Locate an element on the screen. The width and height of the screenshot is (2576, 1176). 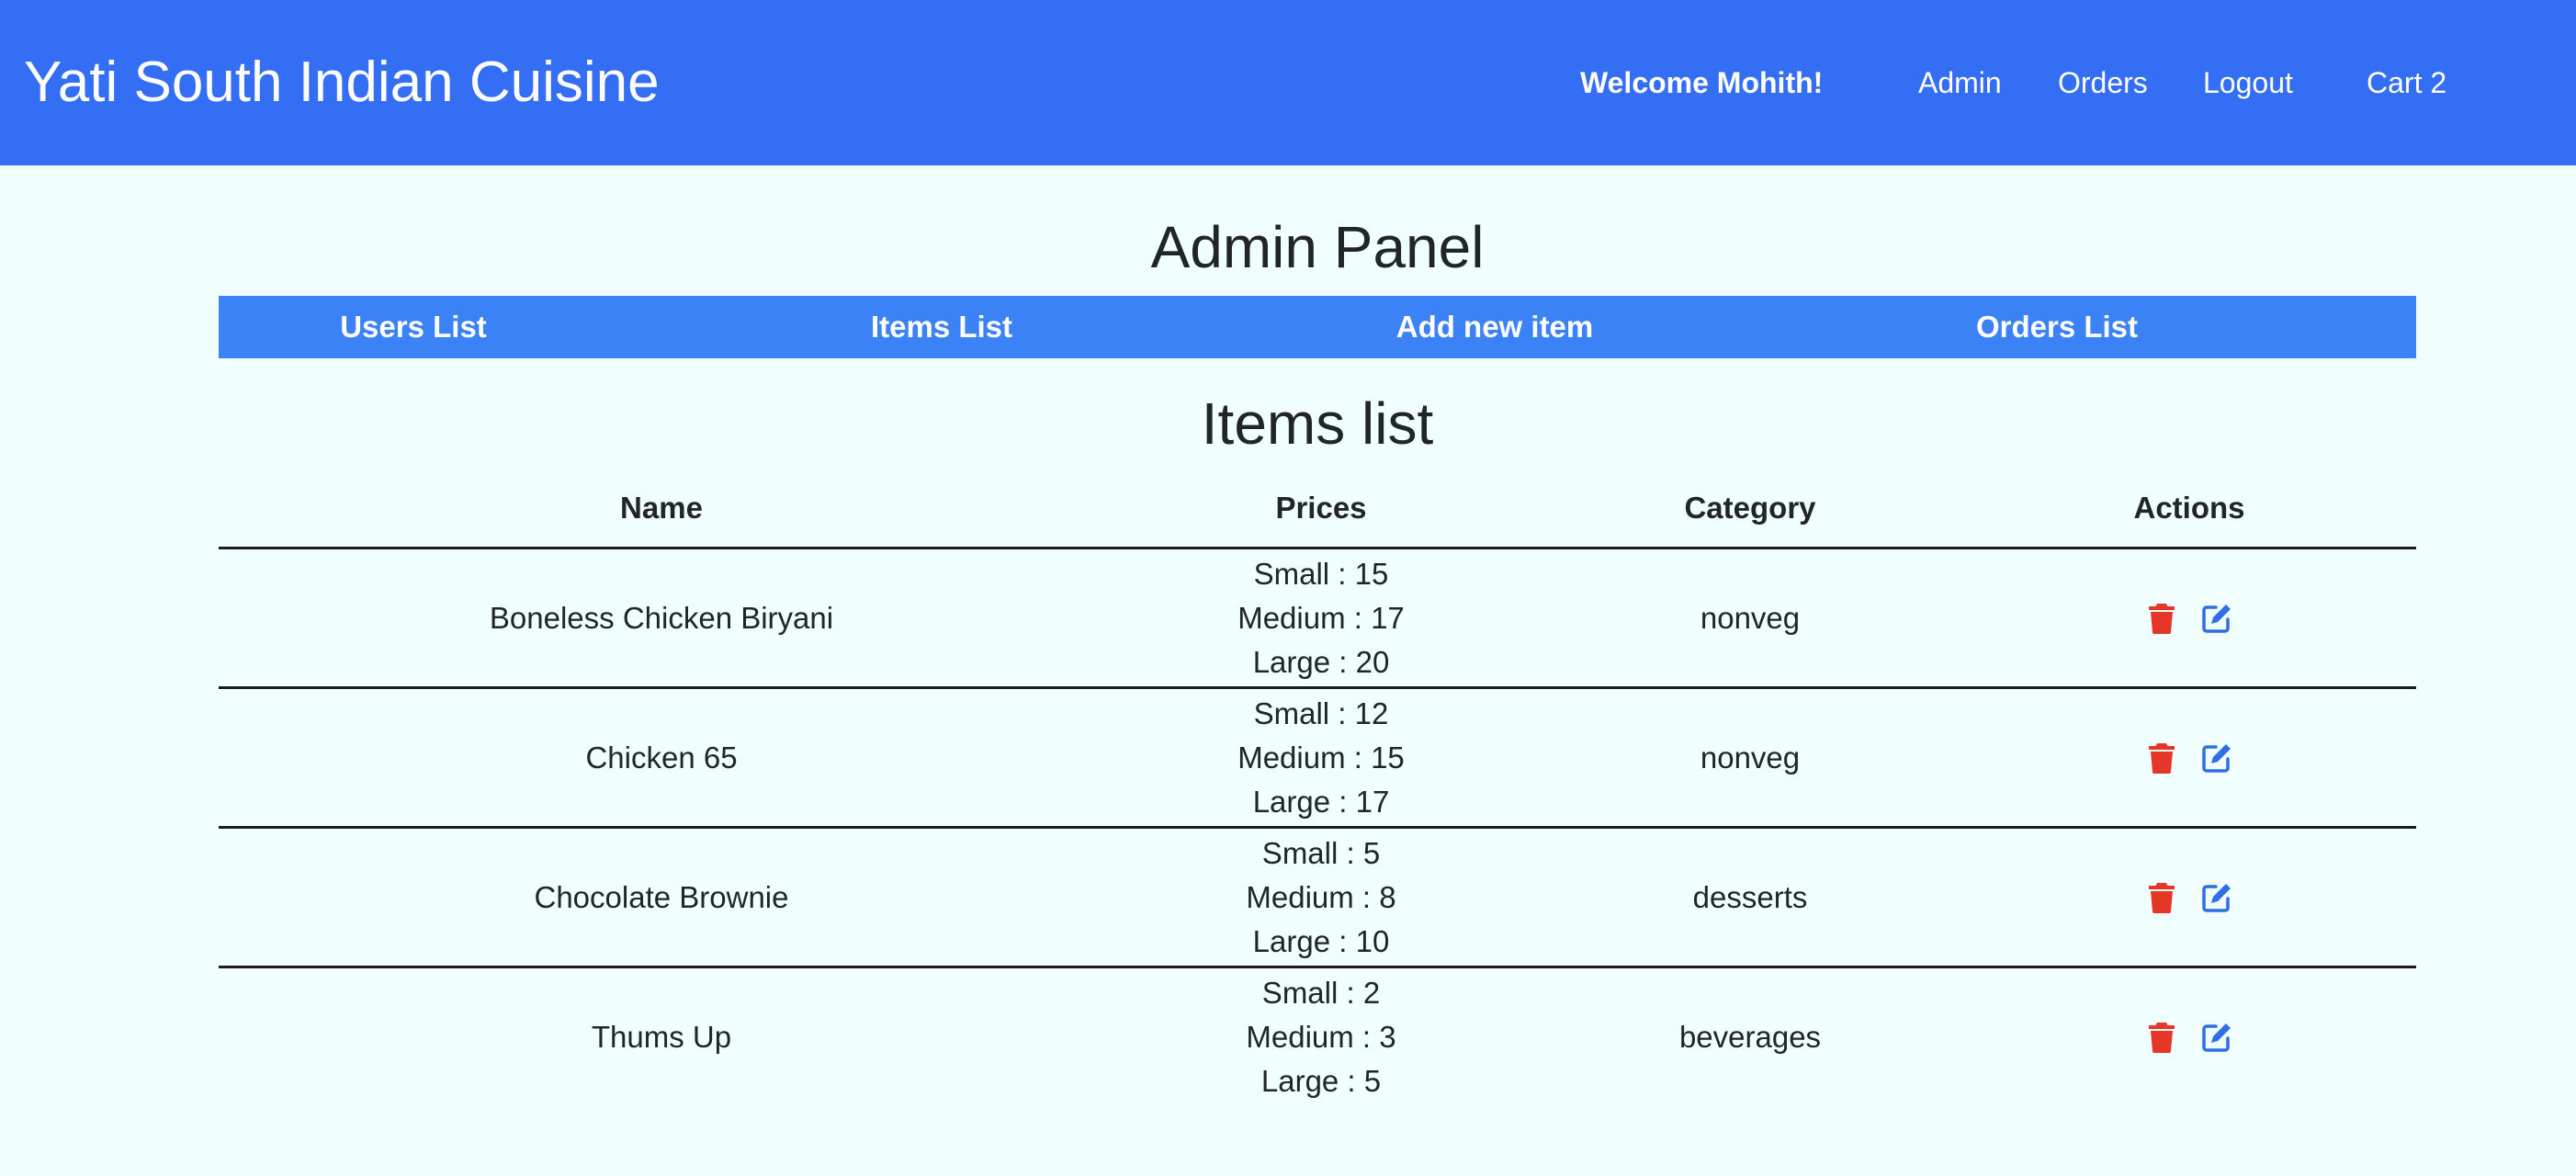
price-medium: Medium : 17 is located at coordinates (1321, 617).